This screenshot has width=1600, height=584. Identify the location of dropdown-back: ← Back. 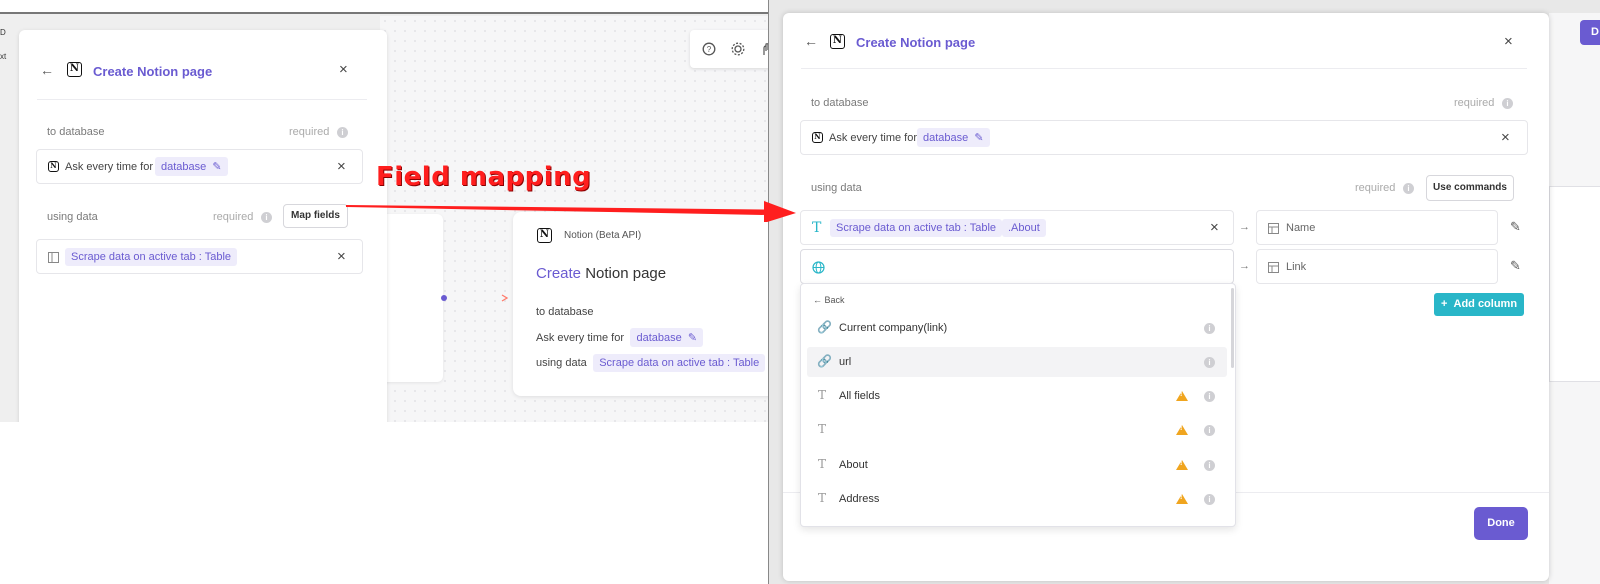
(829, 300).